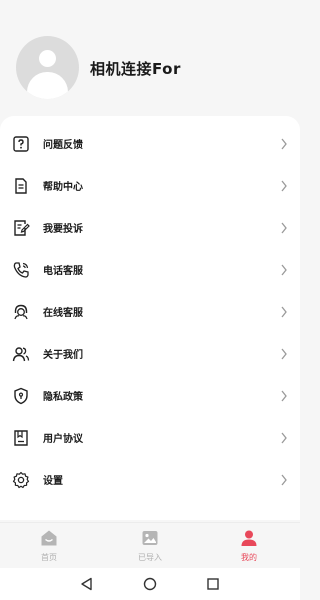 This screenshot has height=600, width=320. What do you see at coordinates (63, 187) in the screenshot?
I see `menu-item-label: 帮助中心` at bounding box center [63, 187].